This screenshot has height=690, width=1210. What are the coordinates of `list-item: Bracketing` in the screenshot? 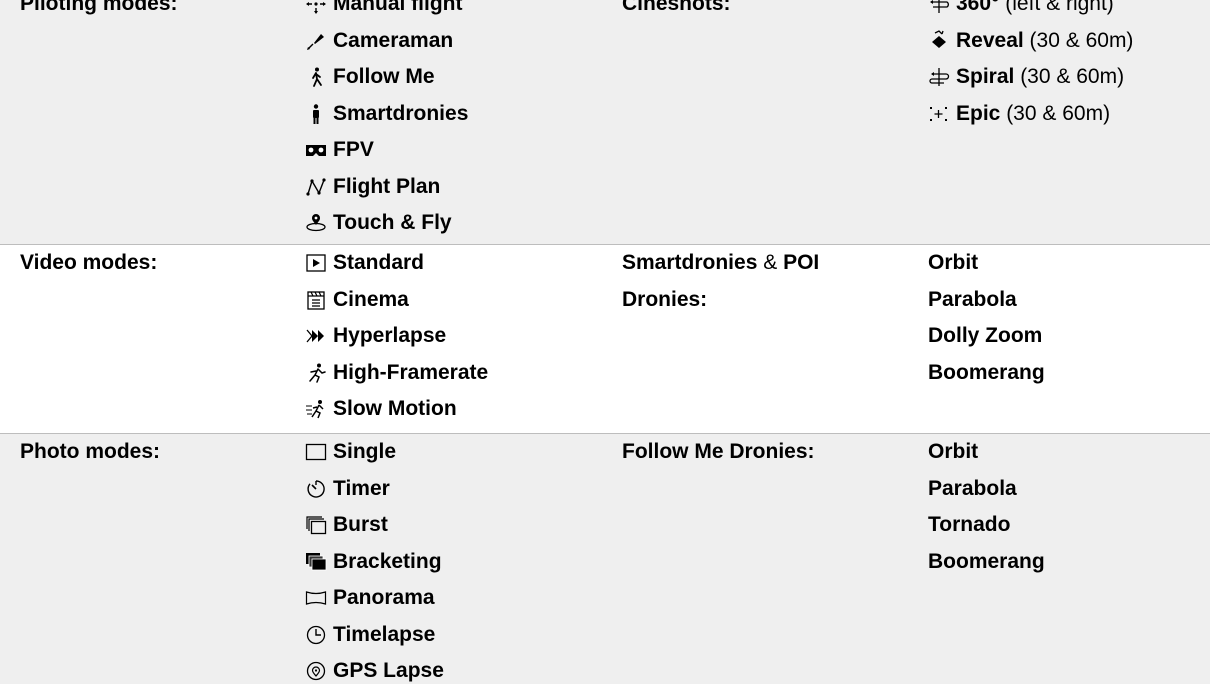 It's located at (455, 562).